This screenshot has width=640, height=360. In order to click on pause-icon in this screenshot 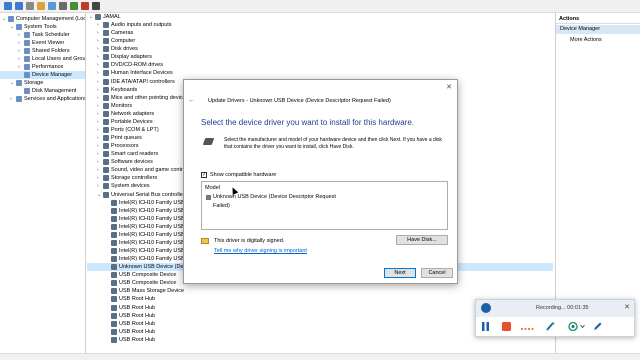, I will do `click(485, 326)`.